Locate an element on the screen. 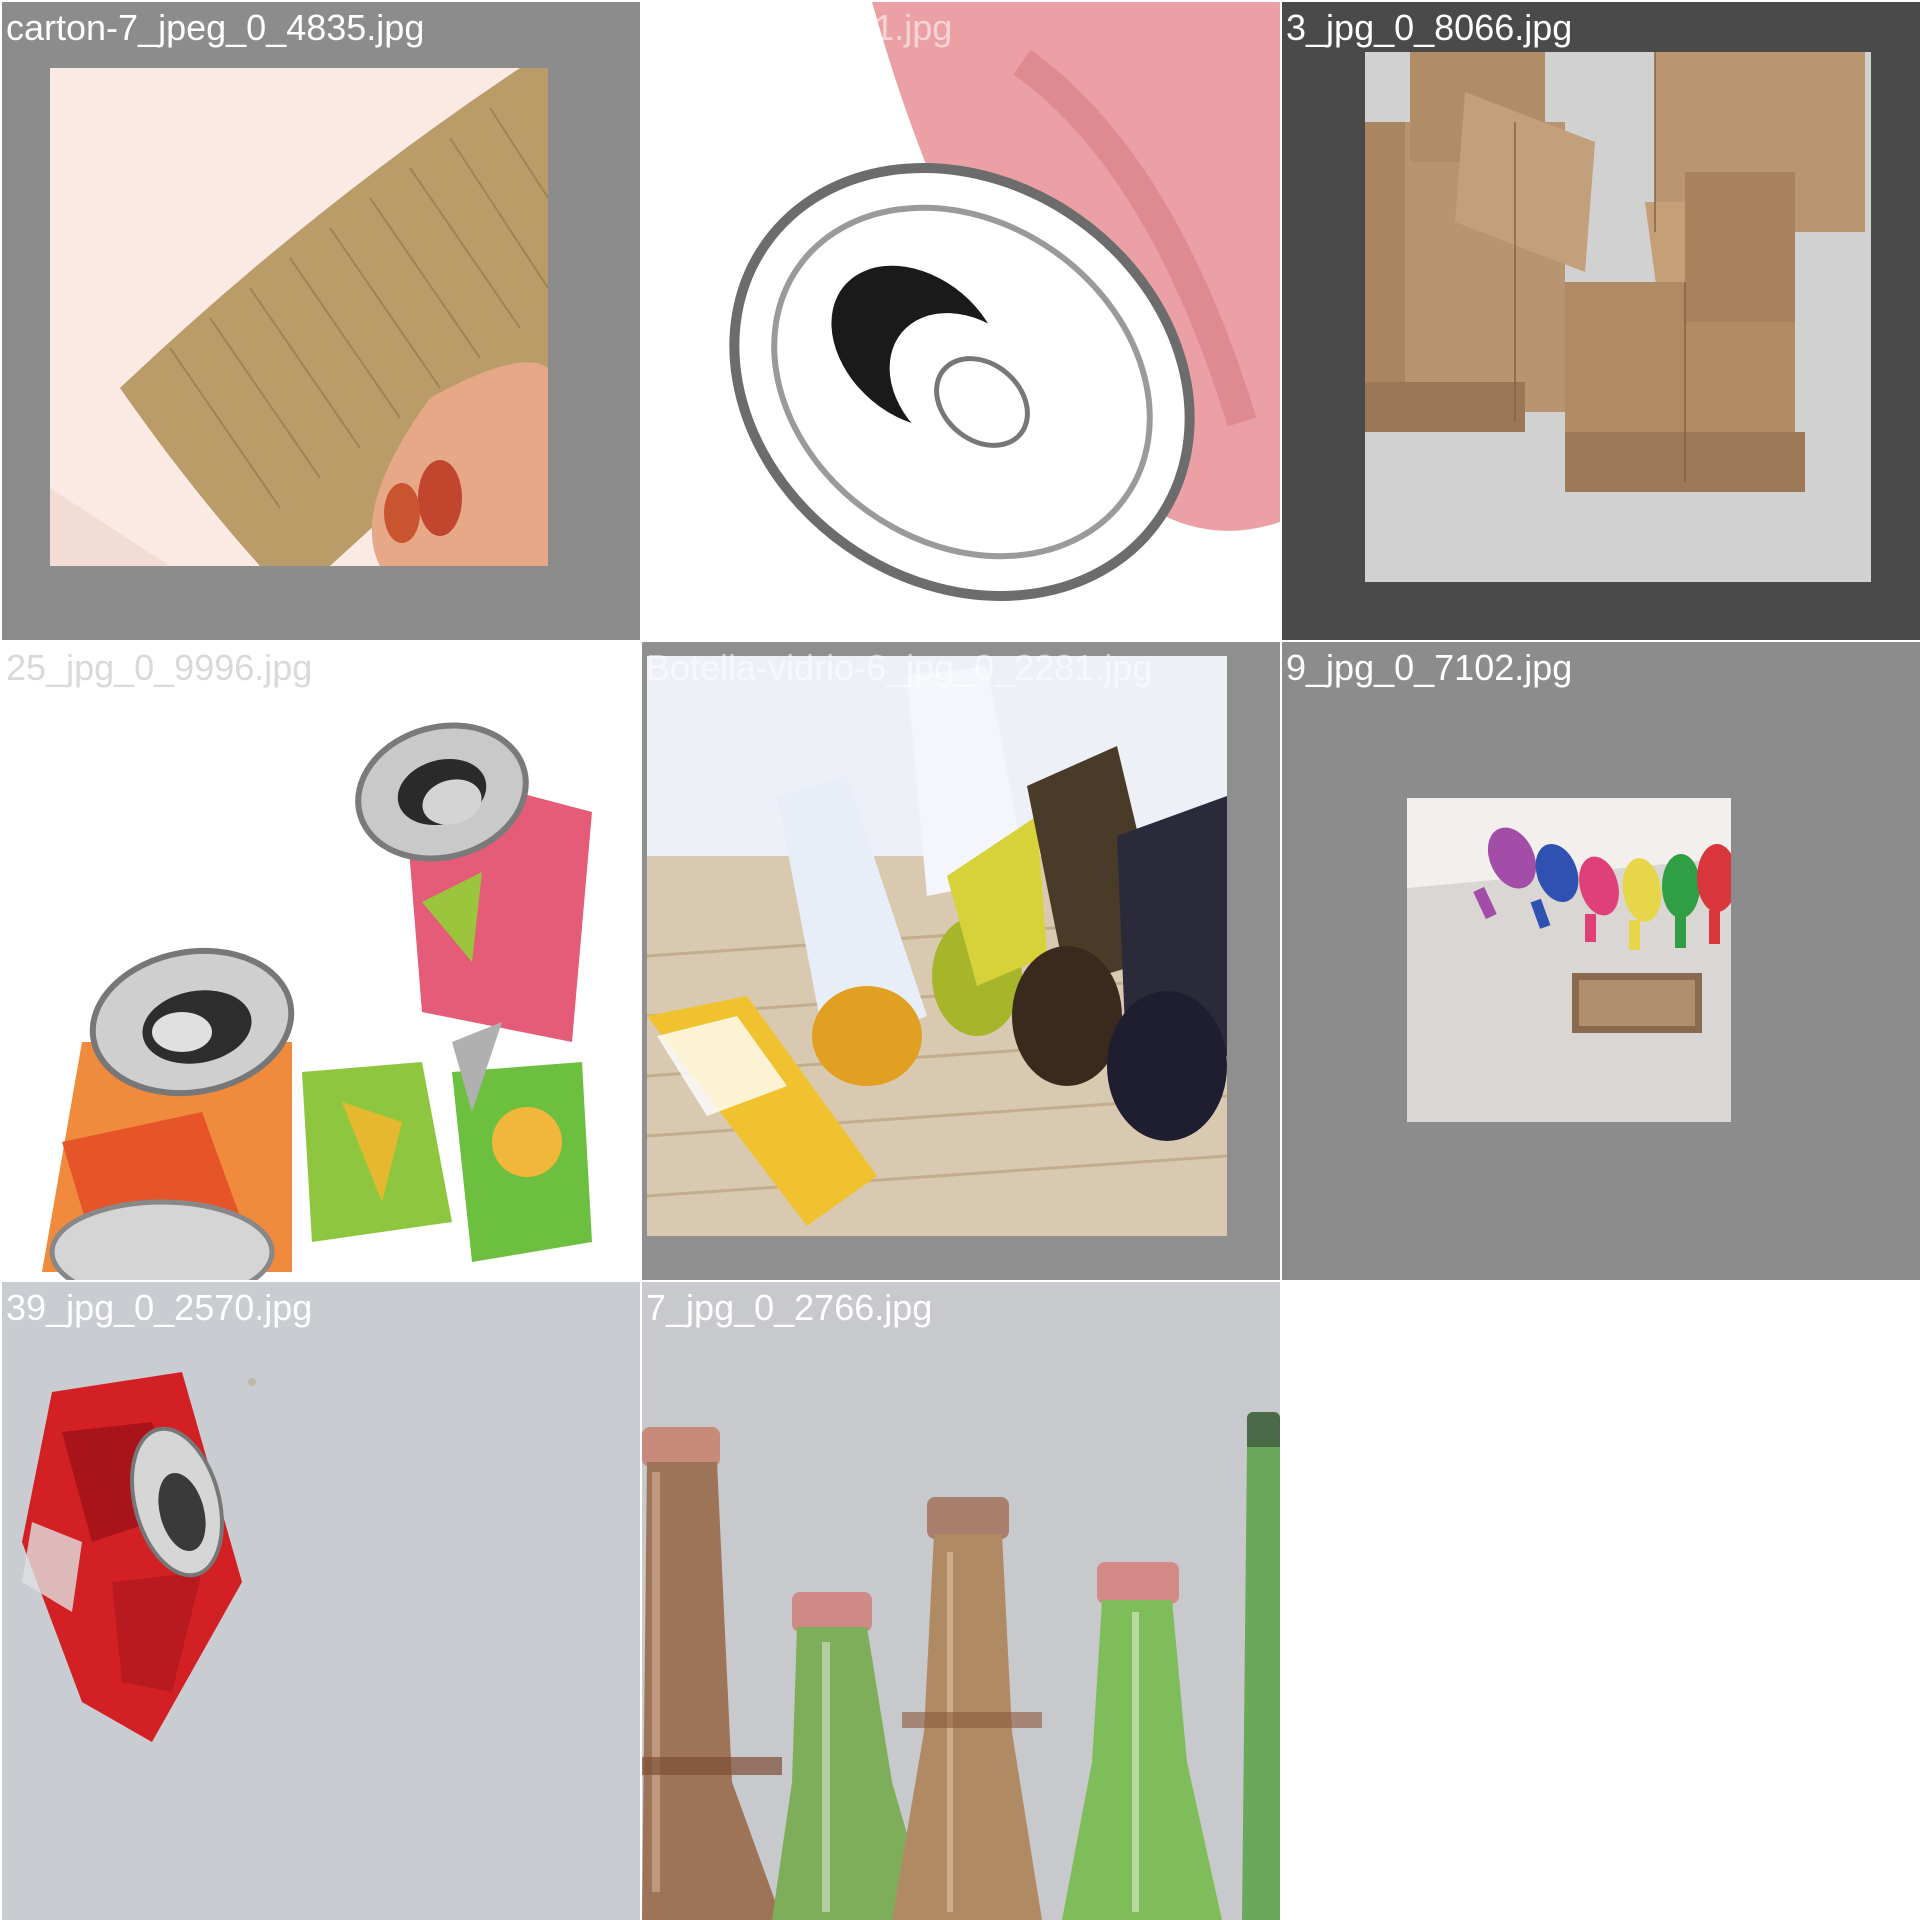  tile-filename-label: Botella-vidrio-6_jpg_0_2281.jpg is located at coordinates (899, 667).